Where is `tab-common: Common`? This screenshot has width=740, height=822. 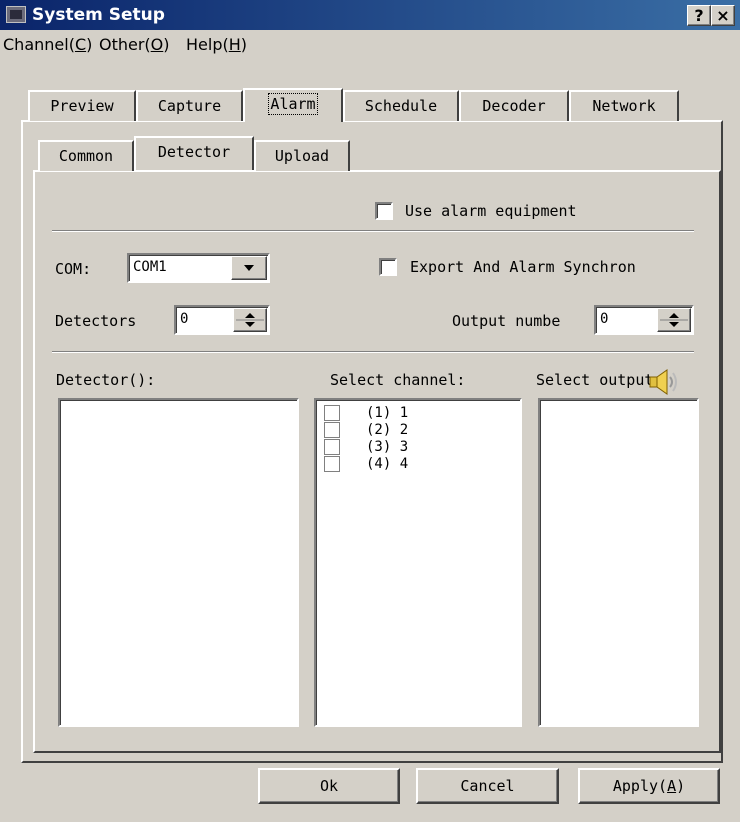 tab-common: Common is located at coordinates (86, 155).